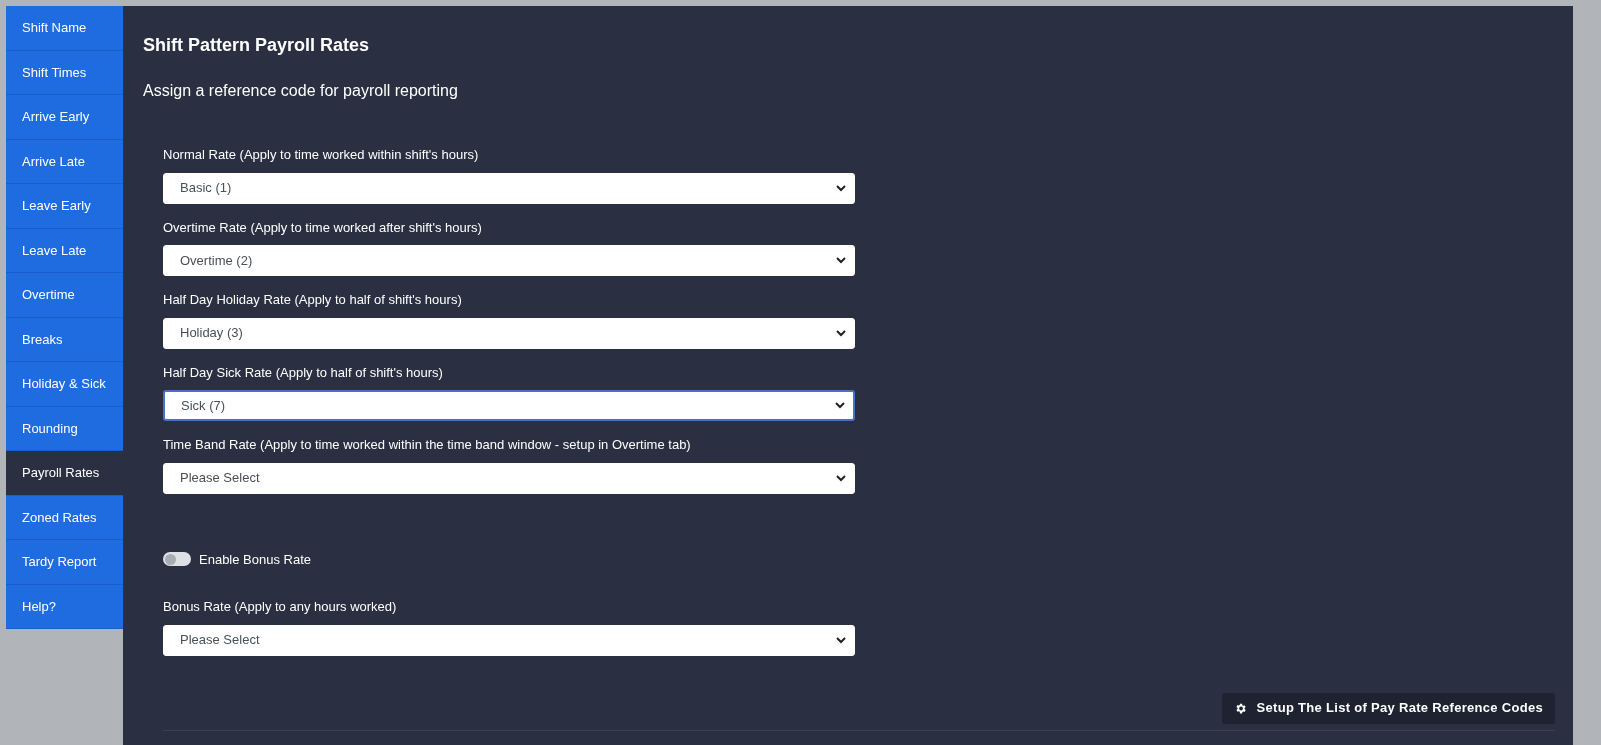  What do you see at coordinates (323, 227) in the screenshot?
I see `field-label: Overtime Rate (Apply to time worked after shift's hours)` at bounding box center [323, 227].